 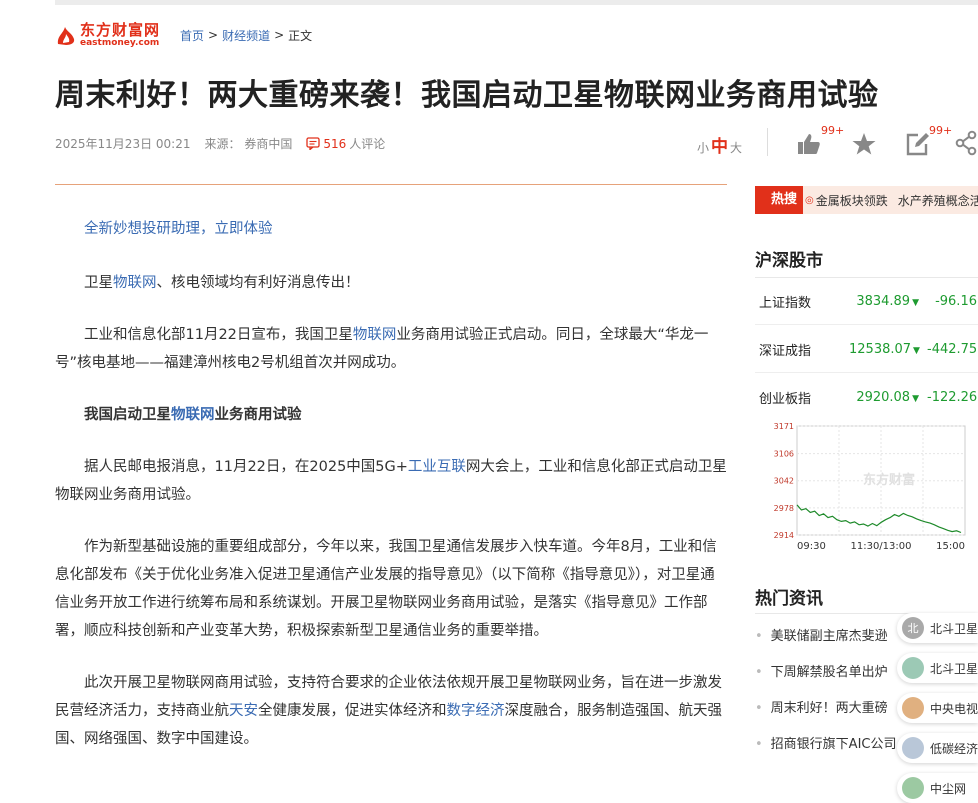 What do you see at coordinates (313, 143) in the screenshot?
I see `comment-icon` at bounding box center [313, 143].